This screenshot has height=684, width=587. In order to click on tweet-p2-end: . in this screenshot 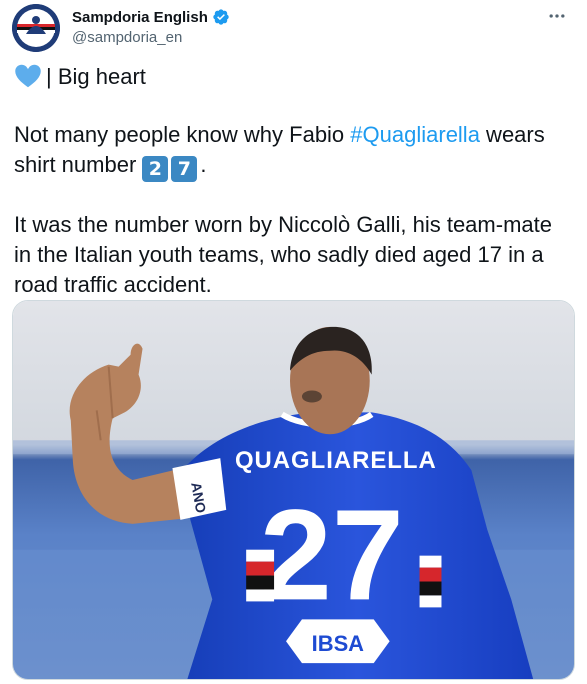, I will do `click(203, 164)`.